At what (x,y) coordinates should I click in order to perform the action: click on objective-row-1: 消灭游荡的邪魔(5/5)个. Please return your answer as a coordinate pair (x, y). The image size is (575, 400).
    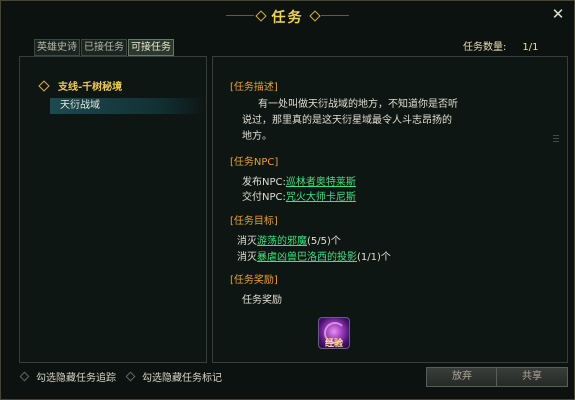
    Looking at the image, I should click on (289, 239).